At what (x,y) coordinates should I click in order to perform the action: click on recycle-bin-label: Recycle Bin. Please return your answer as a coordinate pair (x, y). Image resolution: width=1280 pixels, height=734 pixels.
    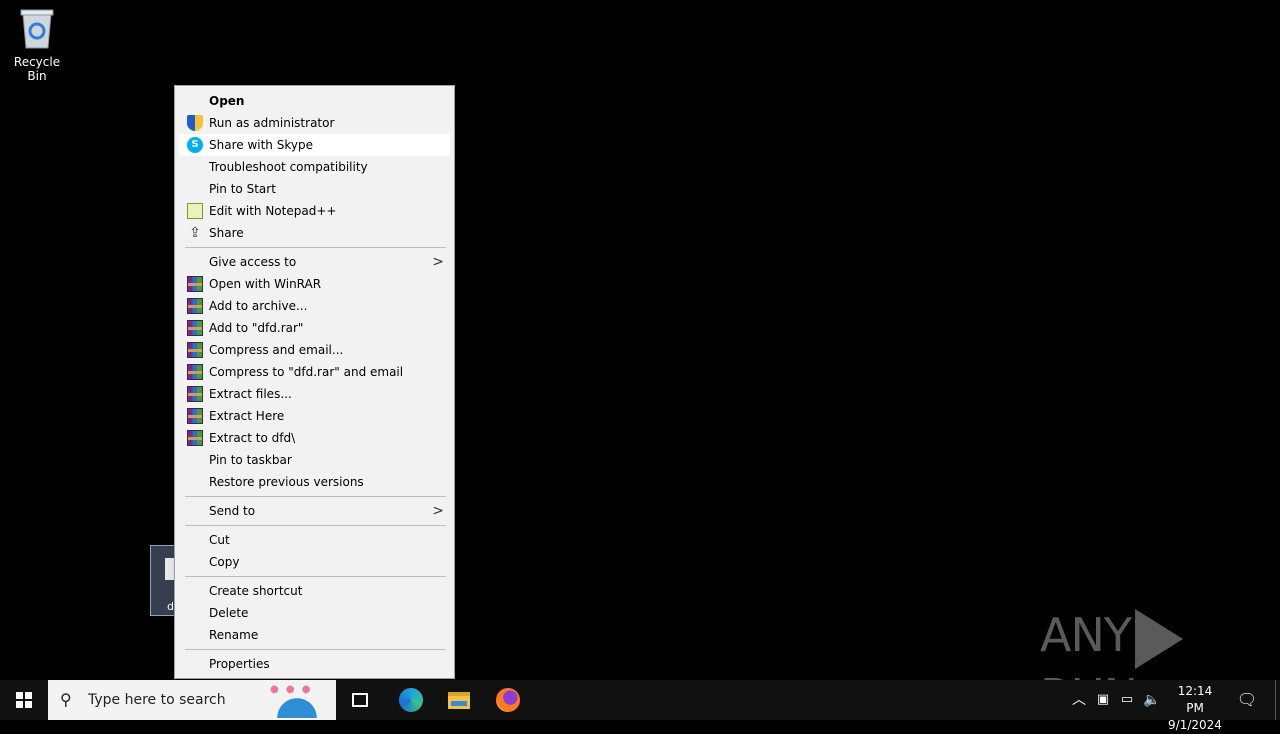
    Looking at the image, I should click on (37, 69).